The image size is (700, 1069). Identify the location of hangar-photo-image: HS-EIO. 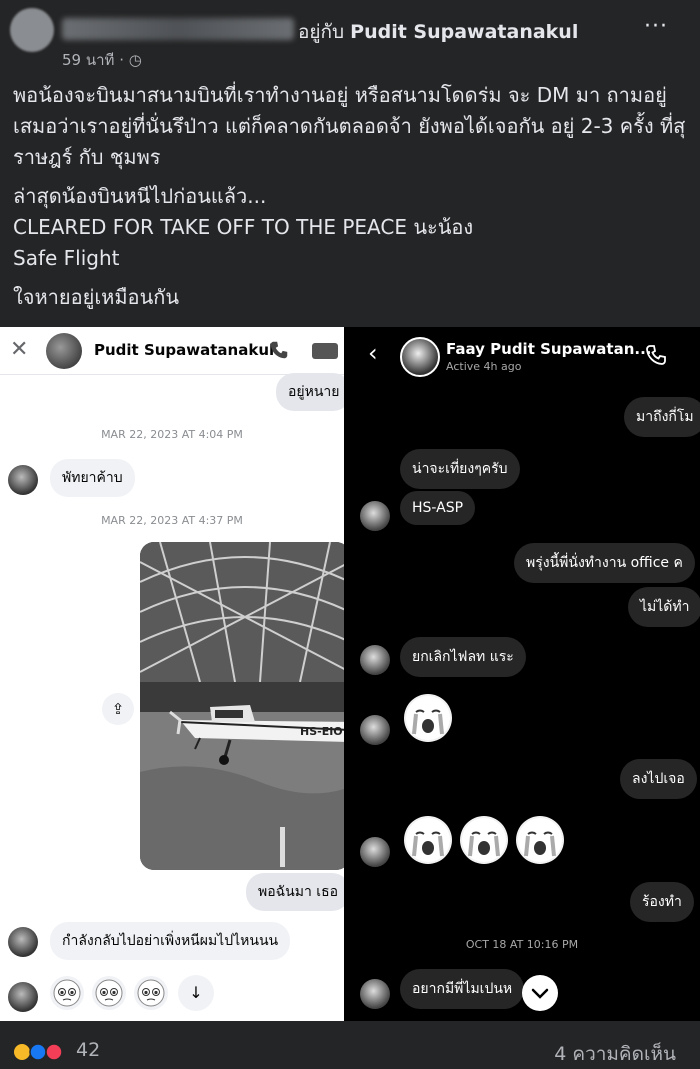
(242, 706).